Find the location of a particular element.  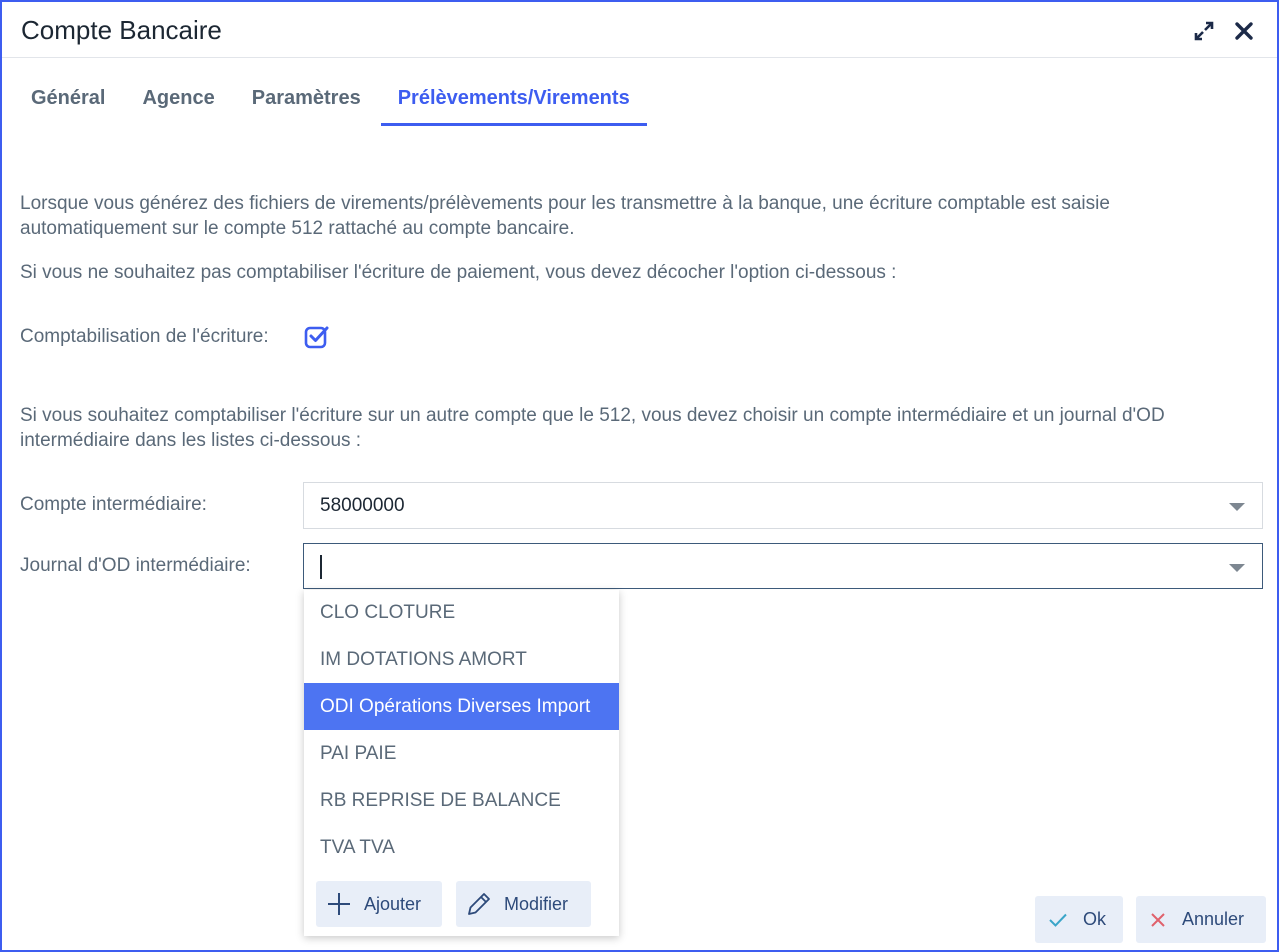

edit-button-label: Modifier is located at coordinates (536, 903).